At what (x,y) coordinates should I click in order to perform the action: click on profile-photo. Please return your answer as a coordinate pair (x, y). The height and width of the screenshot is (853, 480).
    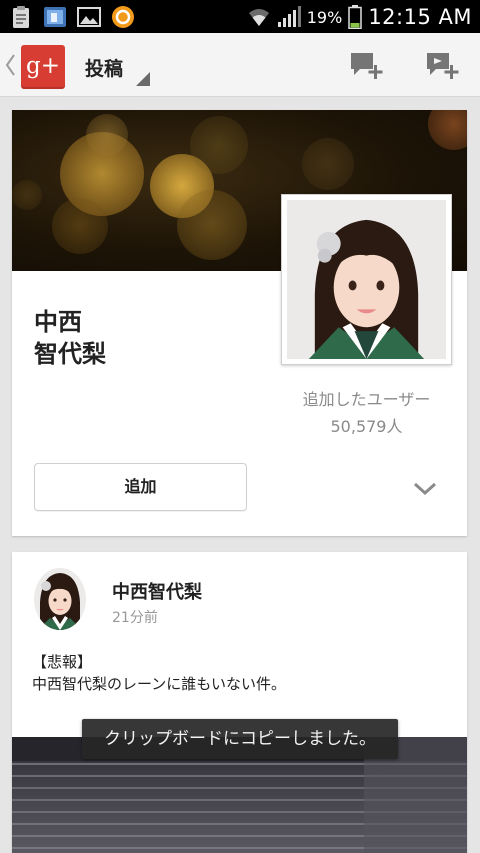
    Looking at the image, I should click on (366, 279).